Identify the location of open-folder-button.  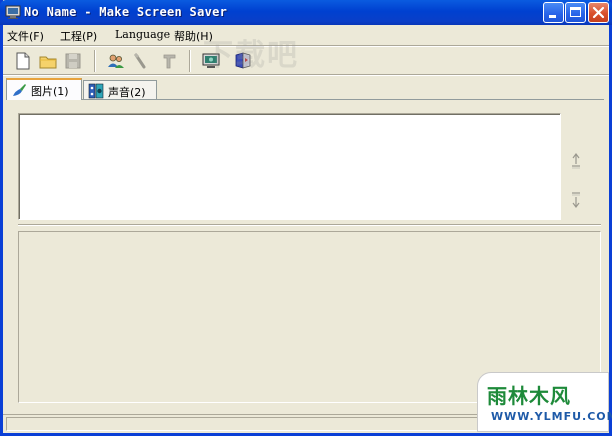
(48, 61).